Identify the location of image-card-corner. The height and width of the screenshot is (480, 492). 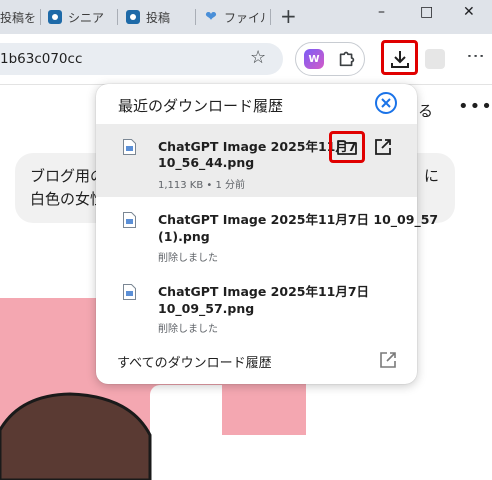
(186, 410).